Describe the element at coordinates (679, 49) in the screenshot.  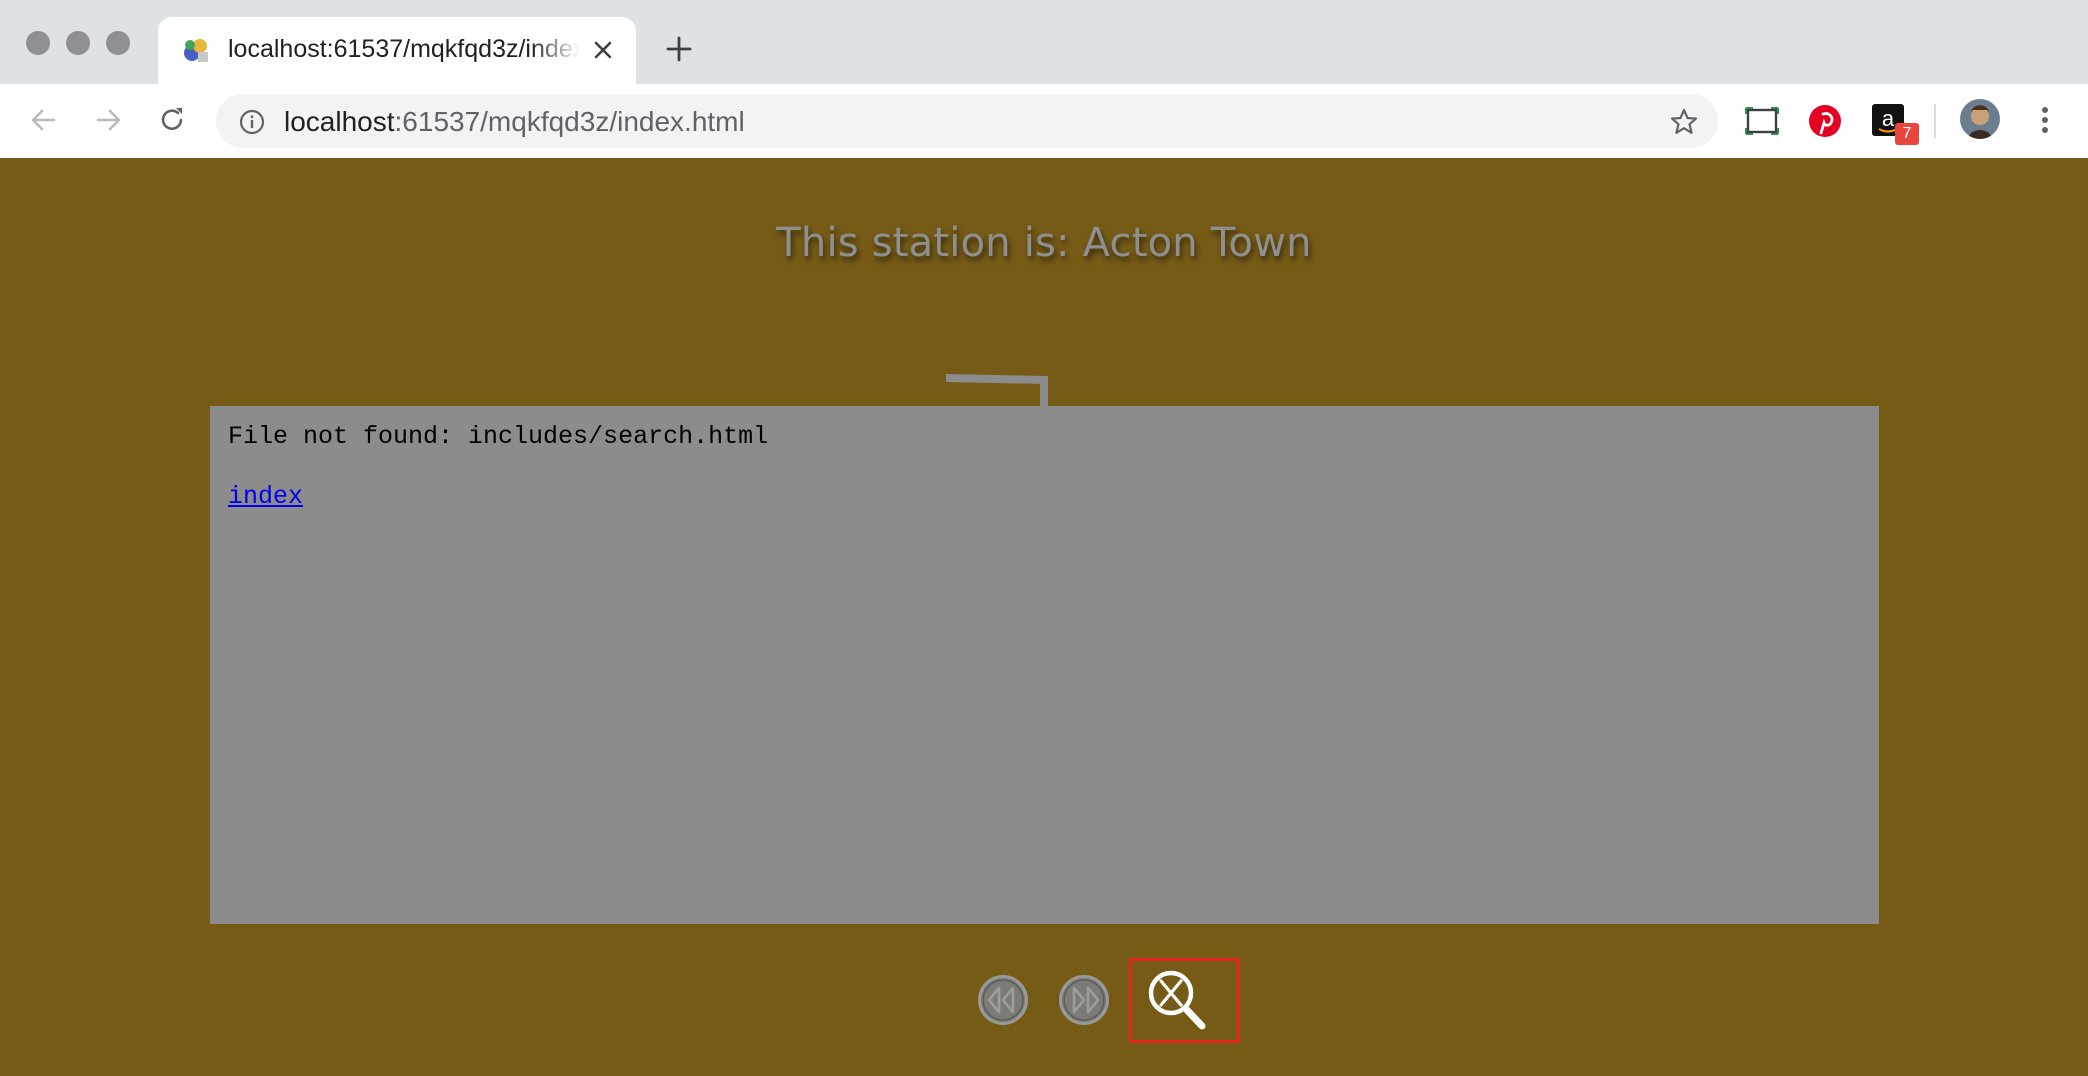
I see `new-tab-icon` at that location.